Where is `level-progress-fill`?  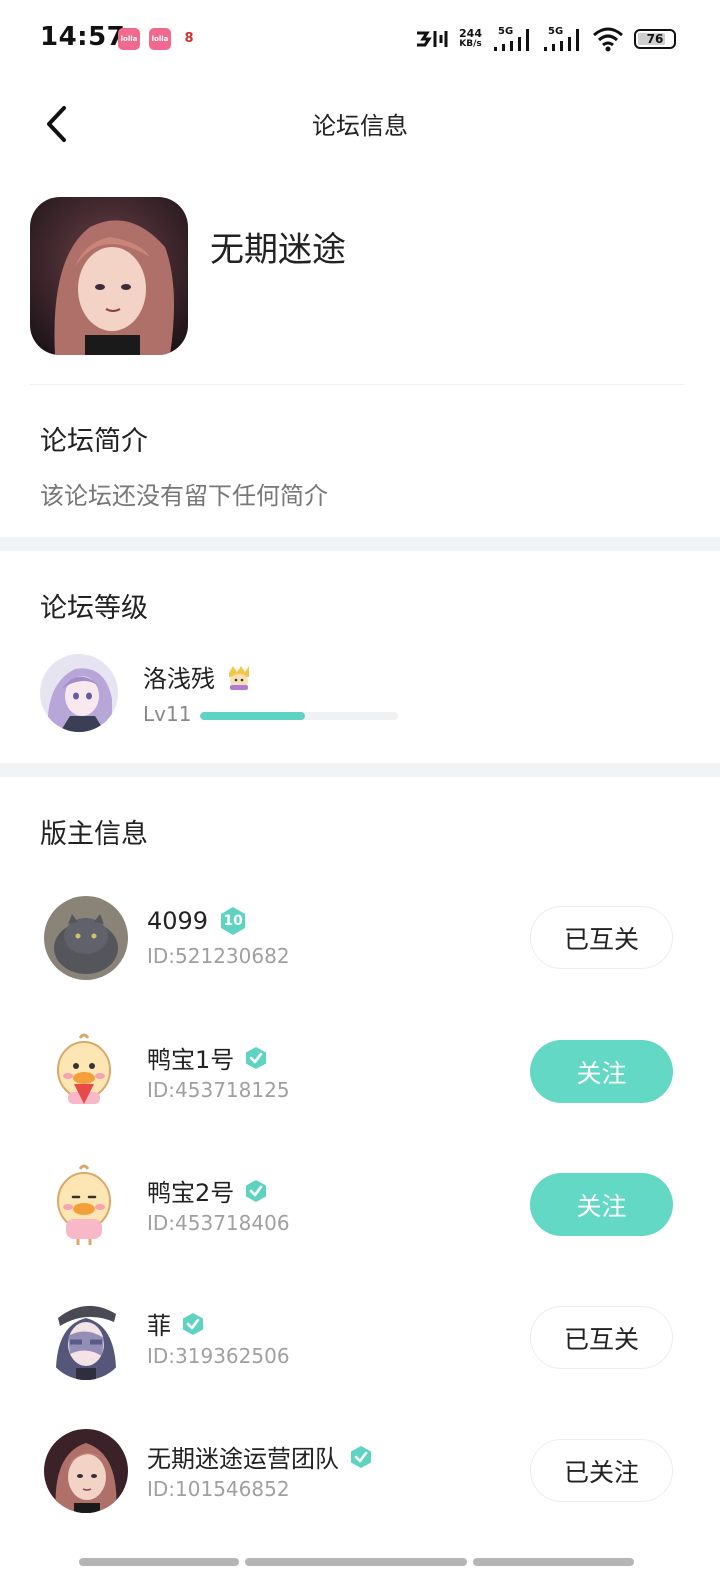 level-progress-fill is located at coordinates (252, 716).